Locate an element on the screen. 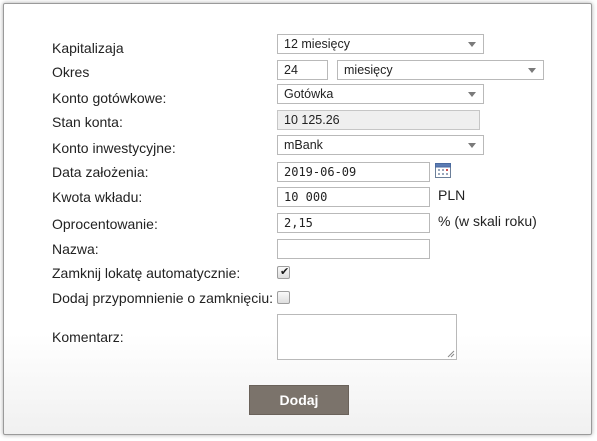 Image resolution: width=597 pixels, height=441 pixels. name-label: Nazwa: is located at coordinates (75, 249).